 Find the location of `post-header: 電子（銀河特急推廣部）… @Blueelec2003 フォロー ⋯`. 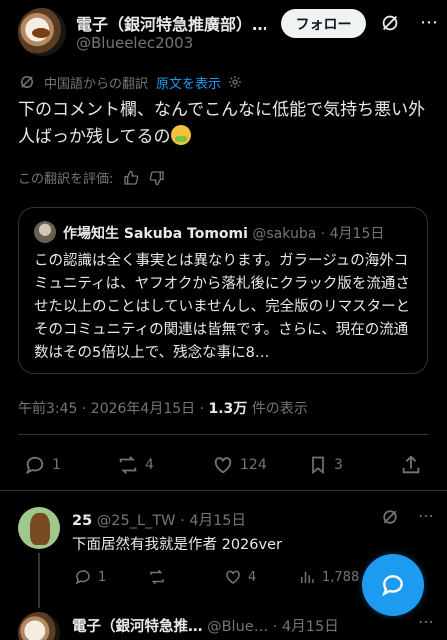

post-header: 電子（銀河特急推廣部）… @Blueelec2003 フォロー ⋯ is located at coordinates (223, 30).